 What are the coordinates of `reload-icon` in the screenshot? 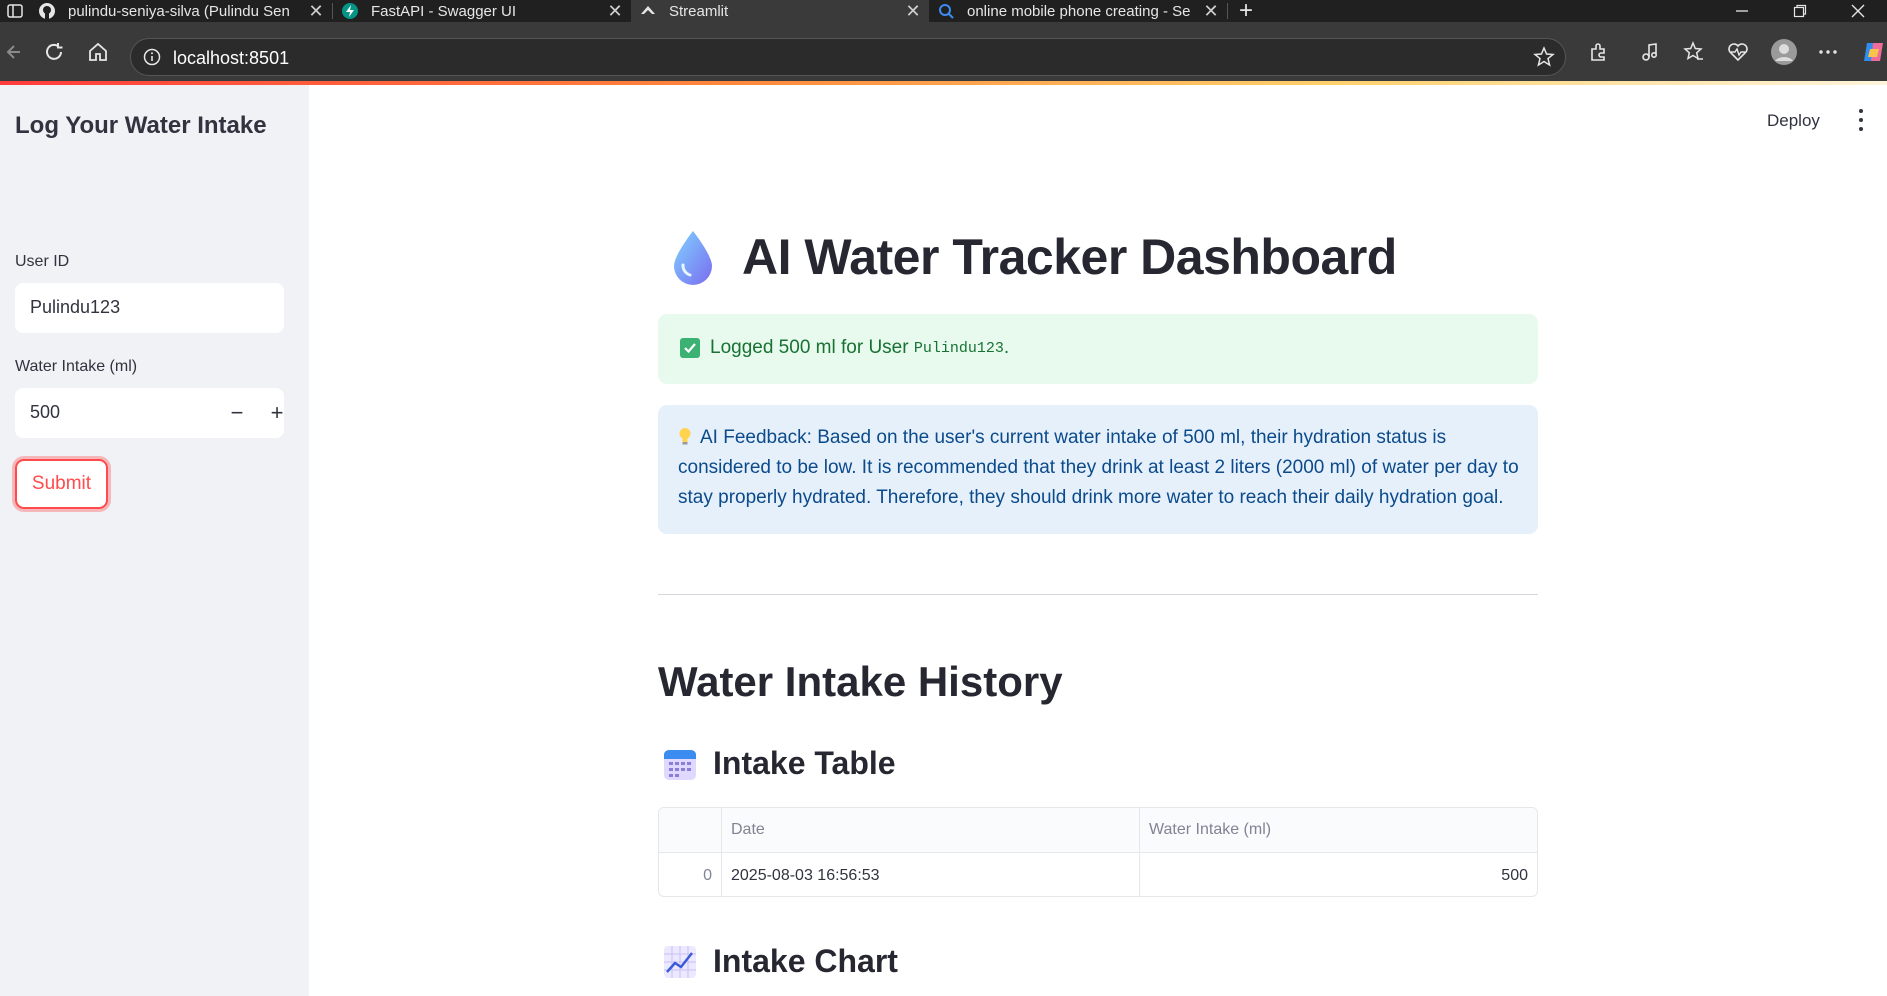 It's located at (54, 52).